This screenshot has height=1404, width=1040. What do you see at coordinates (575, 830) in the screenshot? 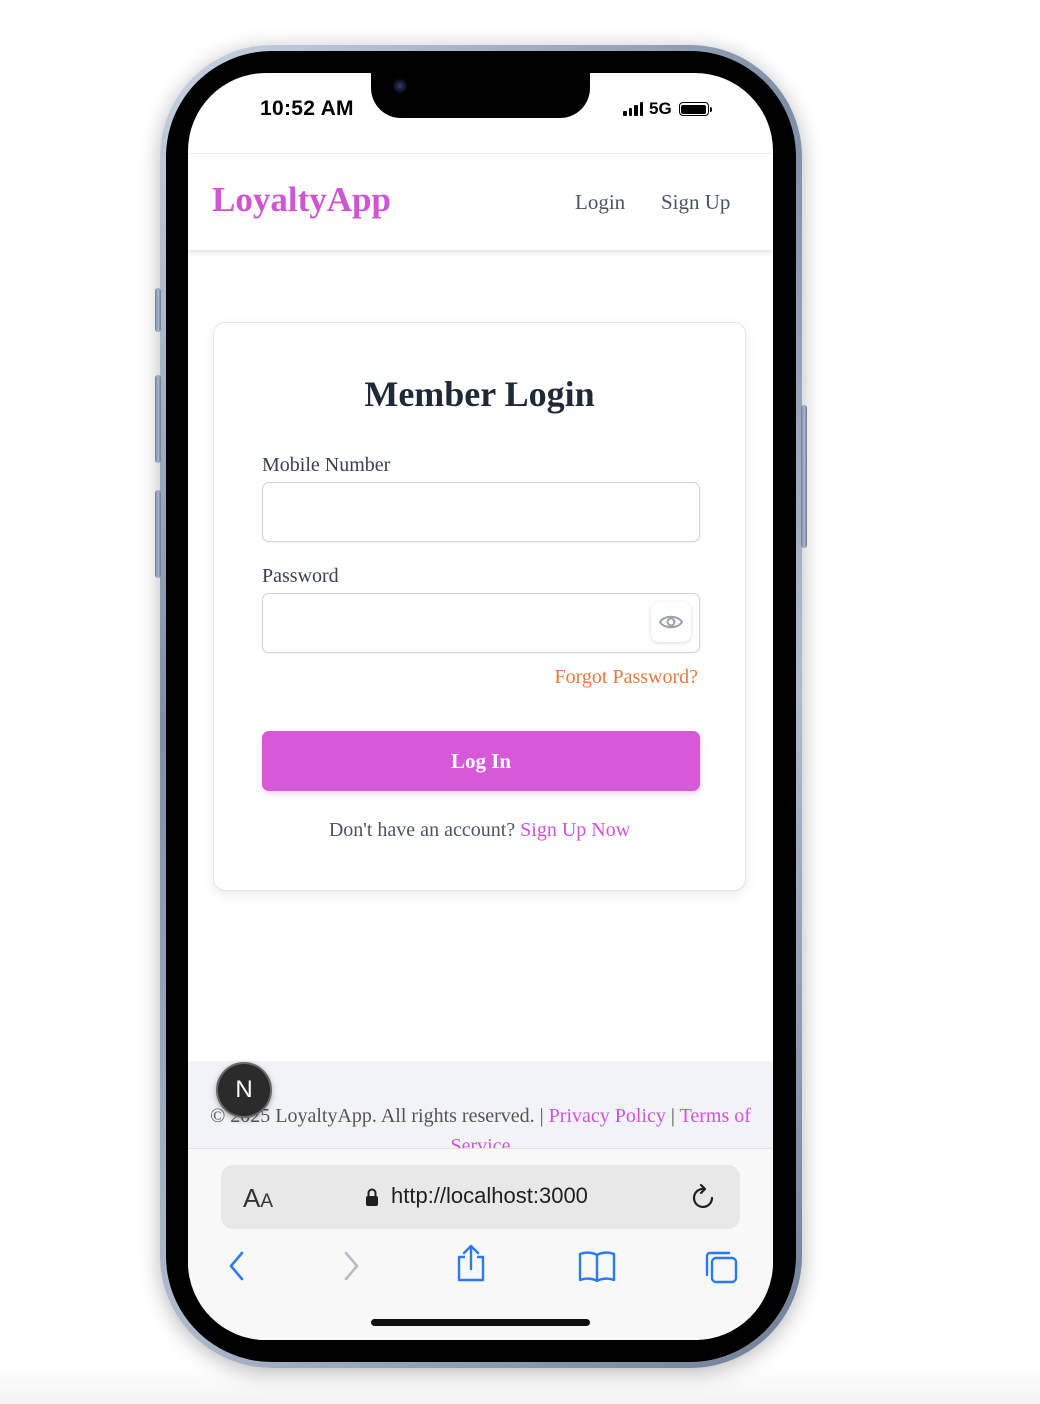
I see `signup-now-link: Sign Up Now` at bounding box center [575, 830].